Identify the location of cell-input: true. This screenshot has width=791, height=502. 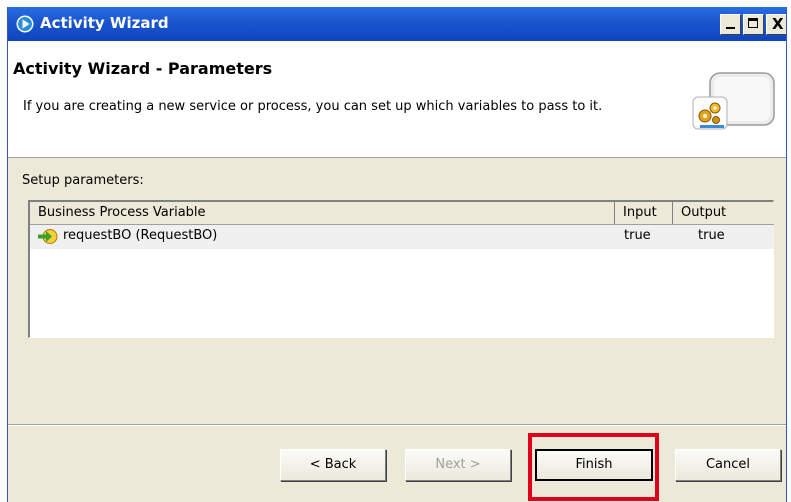
(637, 235).